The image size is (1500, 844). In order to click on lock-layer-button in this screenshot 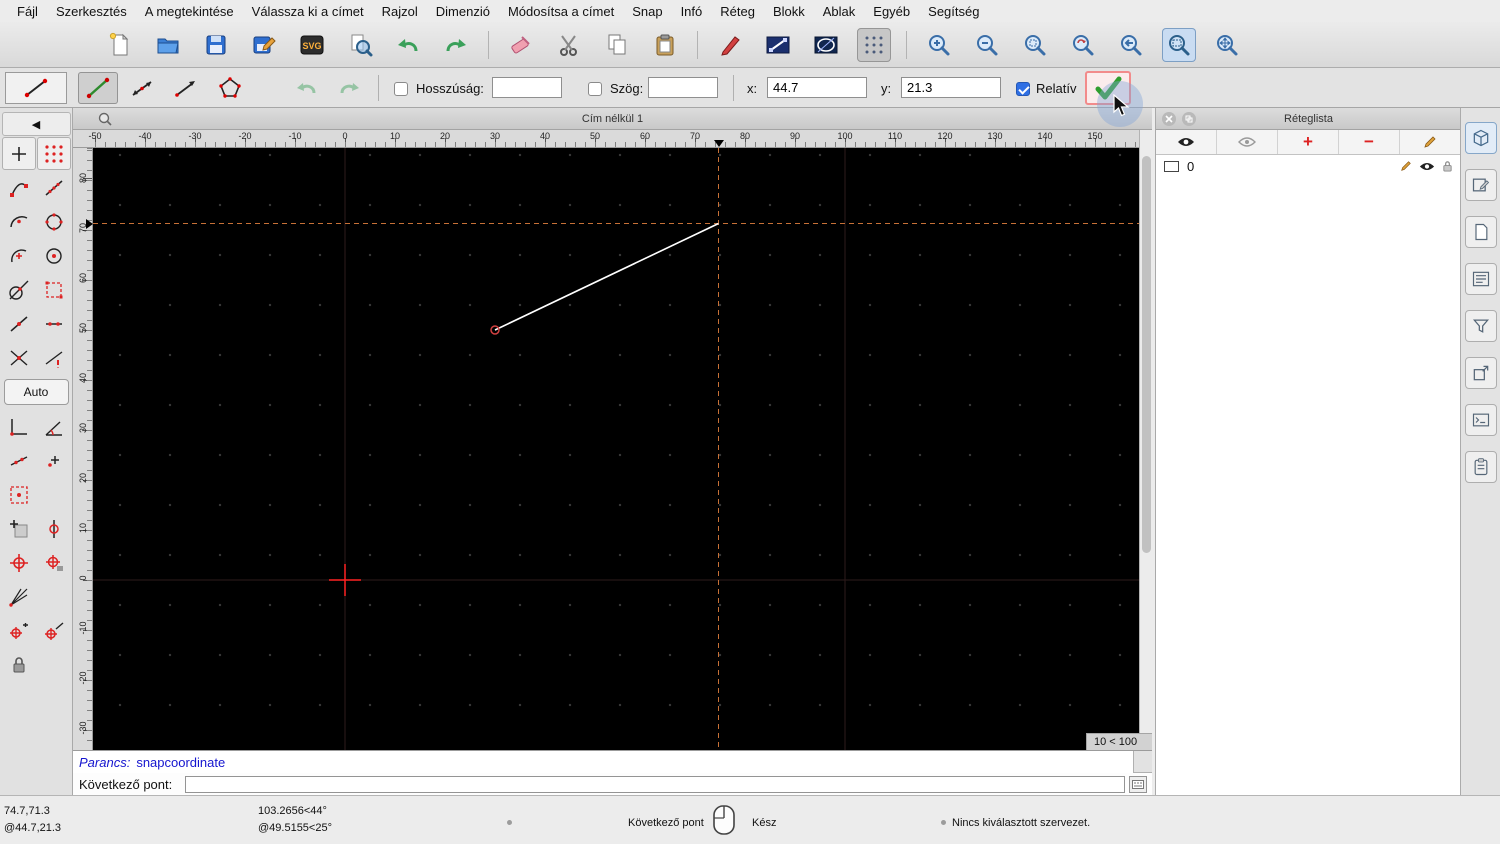, I will do `click(19, 664)`.